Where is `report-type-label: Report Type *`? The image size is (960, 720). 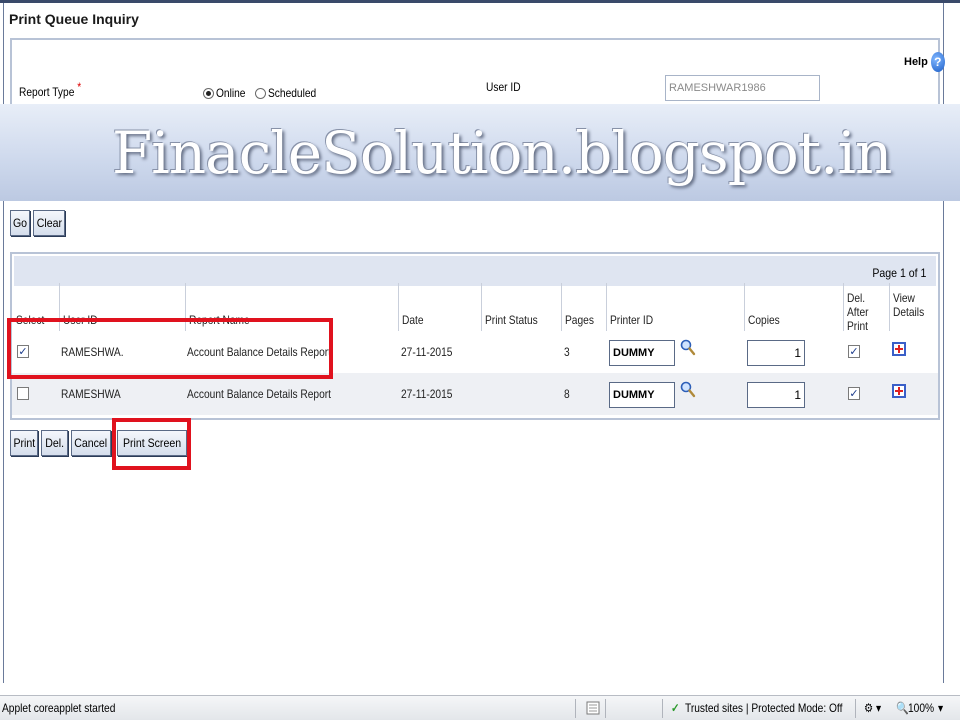
report-type-label: Report Type * is located at coordinates (50, 89).